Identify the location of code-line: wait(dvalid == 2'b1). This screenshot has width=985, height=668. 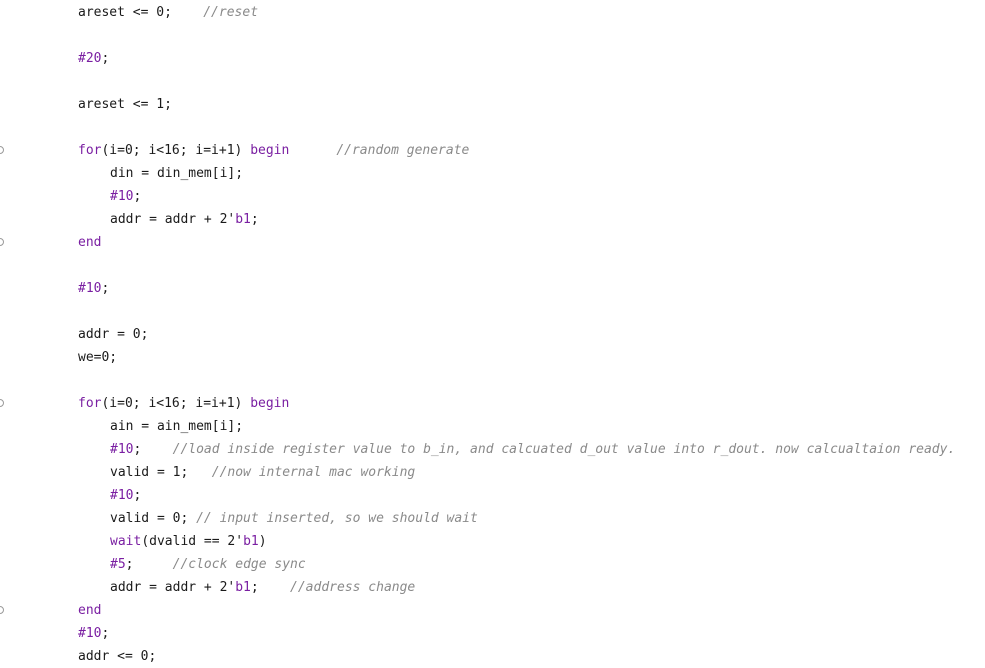
(492, 541).